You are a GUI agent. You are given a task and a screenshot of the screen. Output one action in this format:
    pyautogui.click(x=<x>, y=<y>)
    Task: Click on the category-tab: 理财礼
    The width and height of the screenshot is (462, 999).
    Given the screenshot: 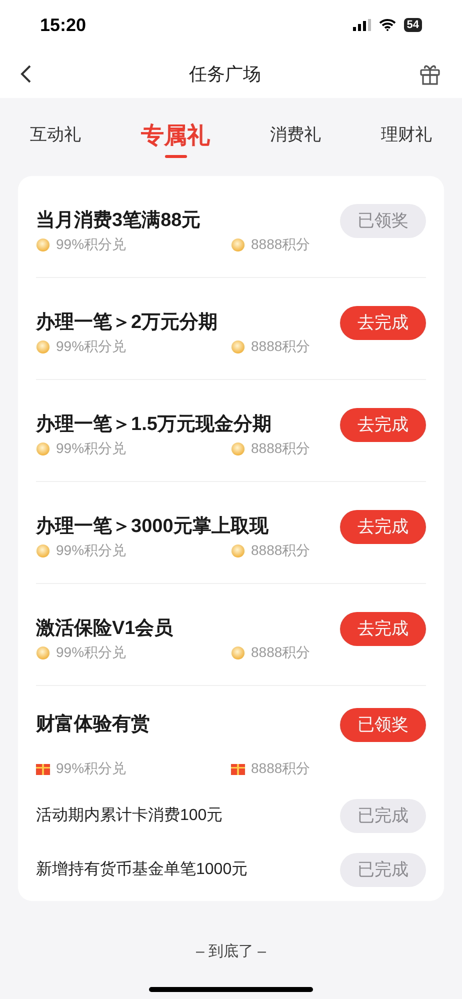 What is the action you would take?
    pyautogui.click(x=406, y=137)
    